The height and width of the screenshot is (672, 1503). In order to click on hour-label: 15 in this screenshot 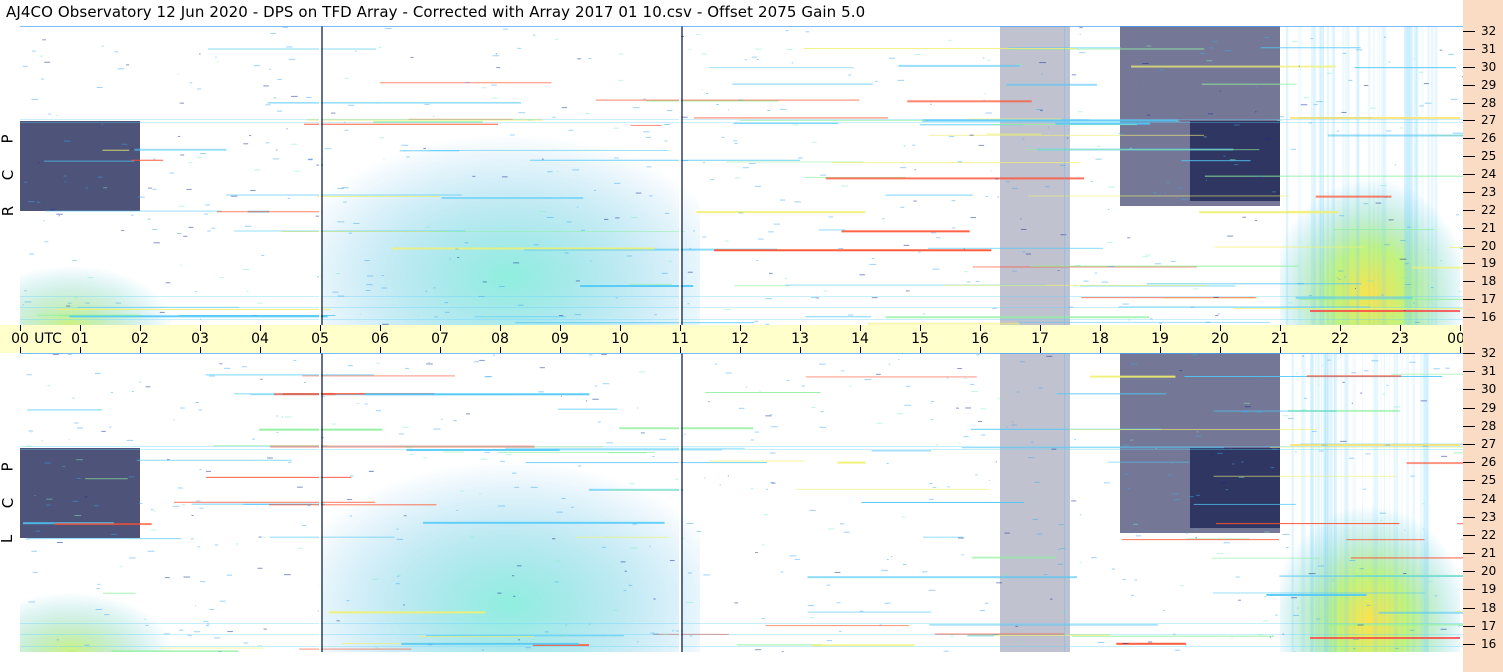, I will do `click(920, 339)`.